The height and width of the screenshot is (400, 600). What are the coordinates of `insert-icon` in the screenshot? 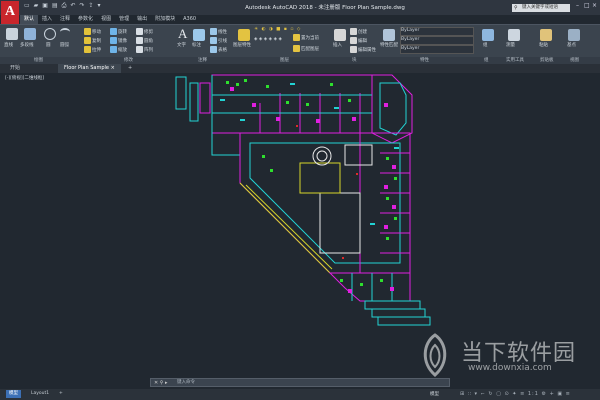 It's located at (340, 35).